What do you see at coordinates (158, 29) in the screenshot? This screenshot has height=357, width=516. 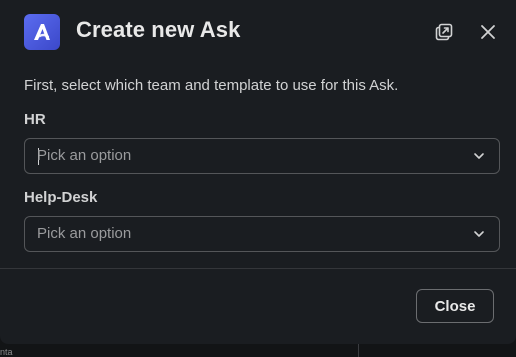 I see `modal-title: Create new Ask` at bounding box center [158, 29].